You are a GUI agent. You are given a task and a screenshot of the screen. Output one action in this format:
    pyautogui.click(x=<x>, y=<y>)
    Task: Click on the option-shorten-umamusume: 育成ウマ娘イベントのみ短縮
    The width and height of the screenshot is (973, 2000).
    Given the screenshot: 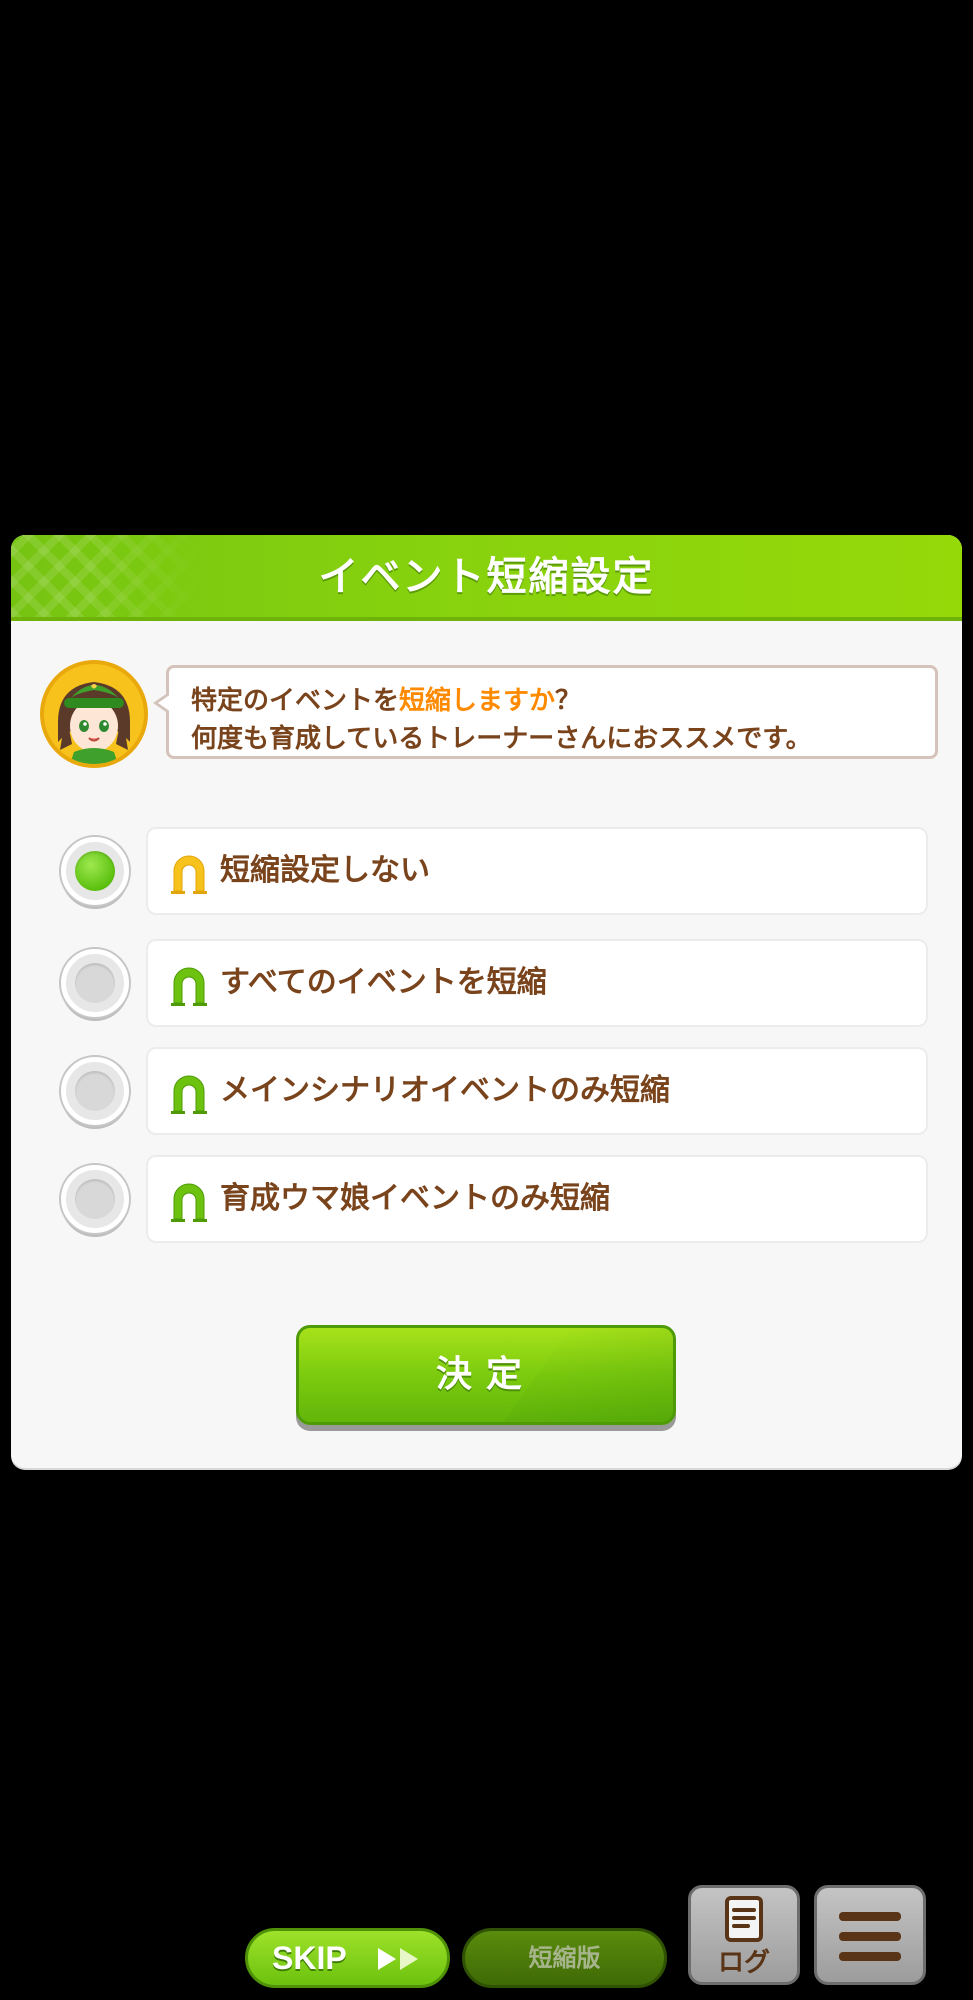 What is the action you would take?
    pyautogui.click(x=486, y=1200)
    